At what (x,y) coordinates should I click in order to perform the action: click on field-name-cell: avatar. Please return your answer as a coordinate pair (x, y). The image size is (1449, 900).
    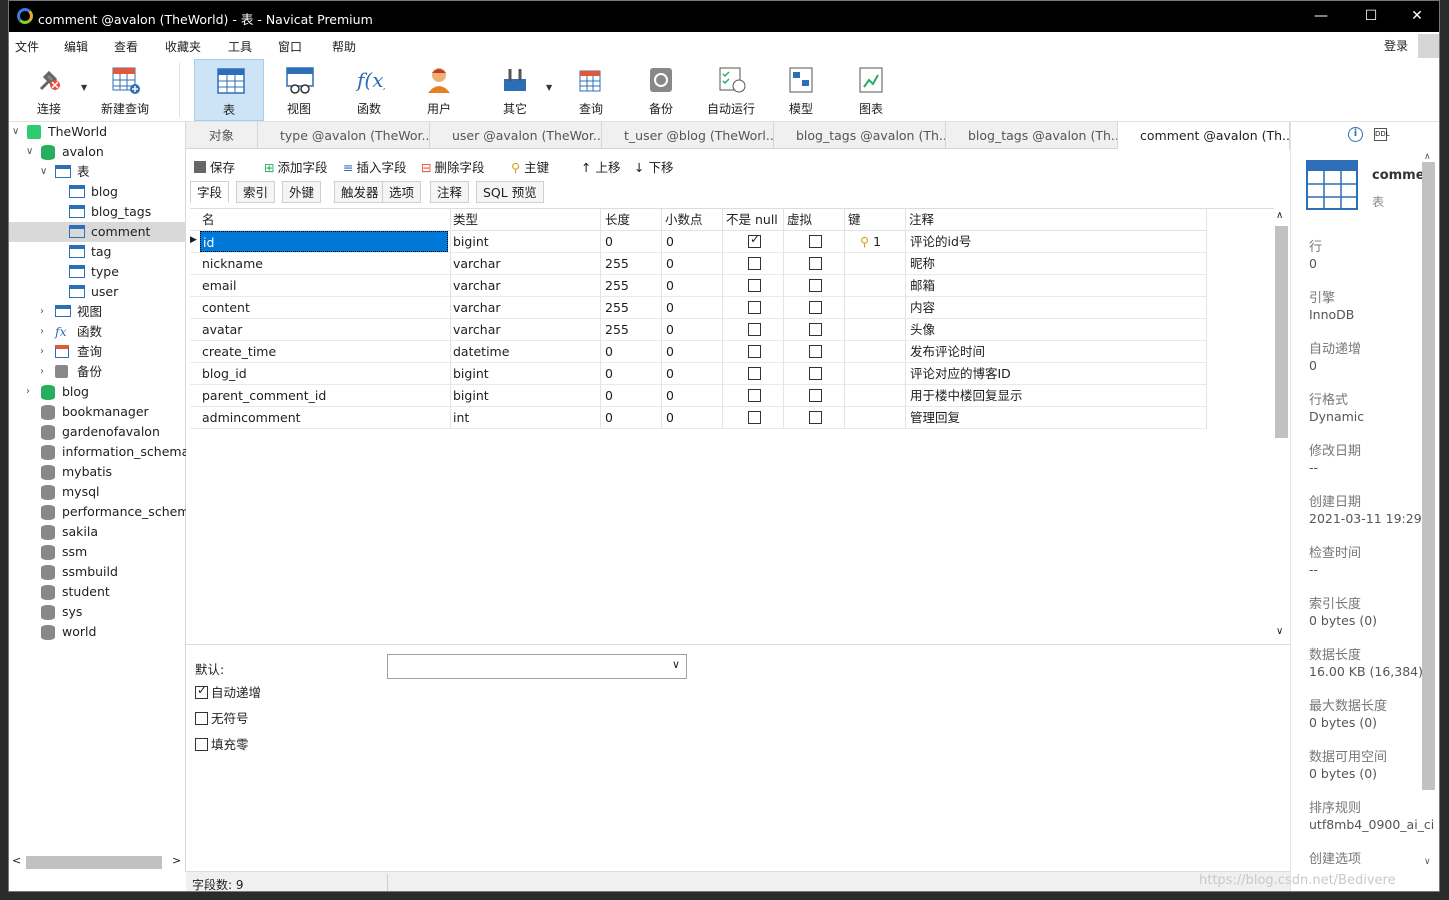
    Looking at the image, I should click on (324, 329).